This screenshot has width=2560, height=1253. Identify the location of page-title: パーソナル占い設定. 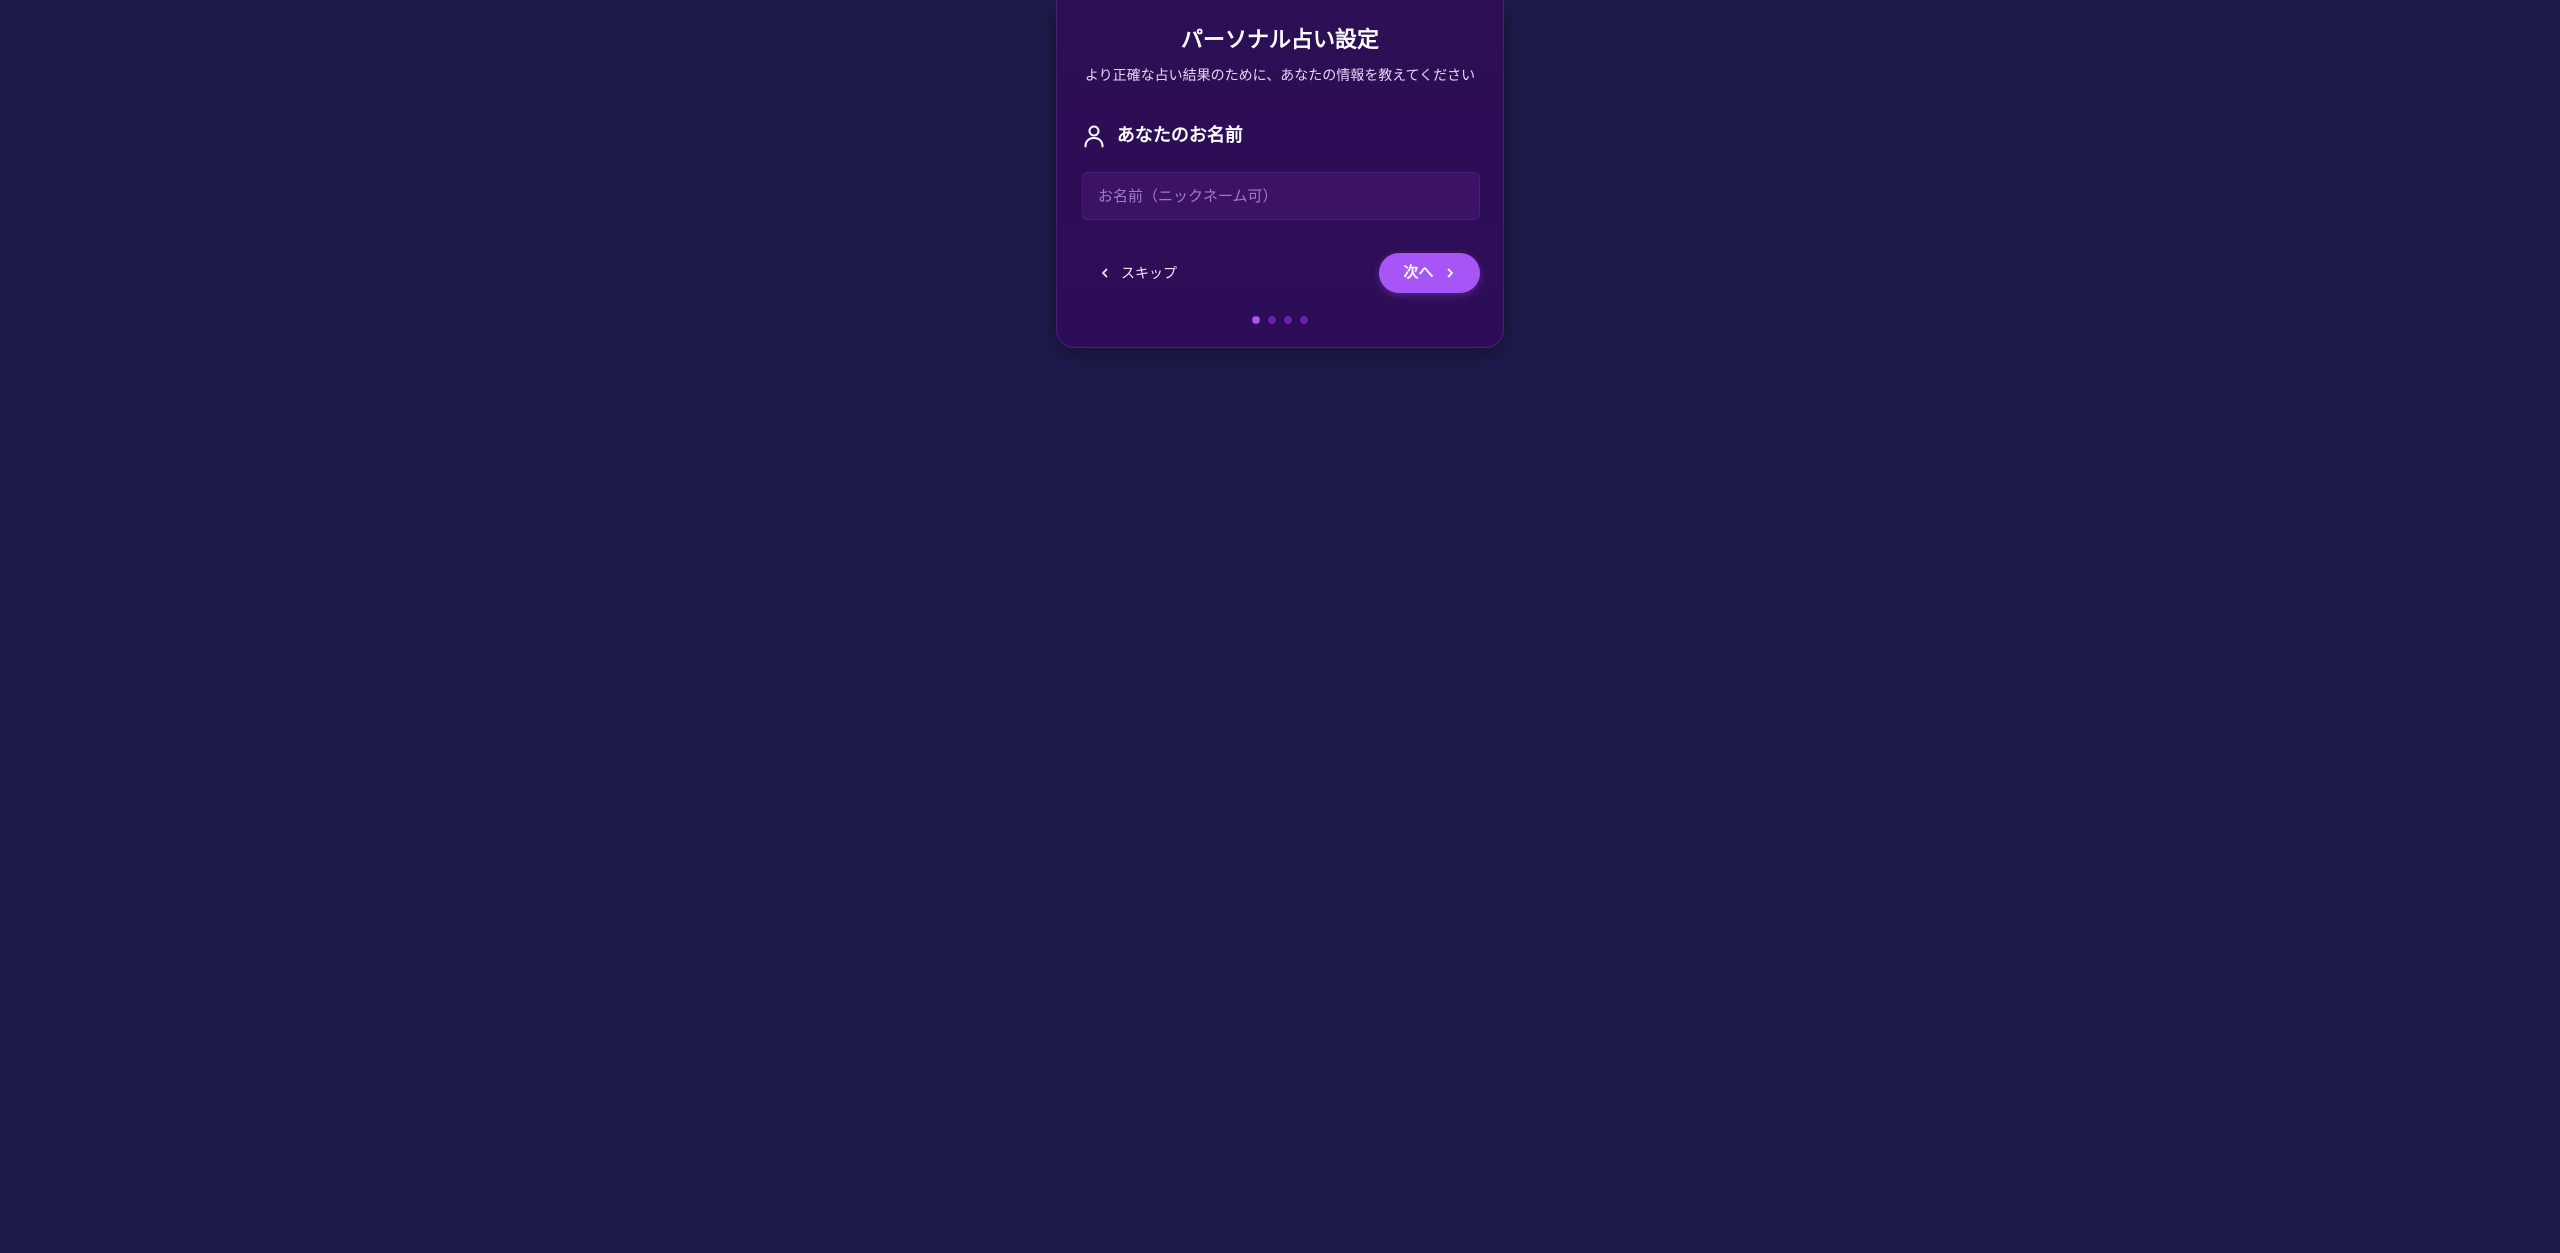
(1279, 40).